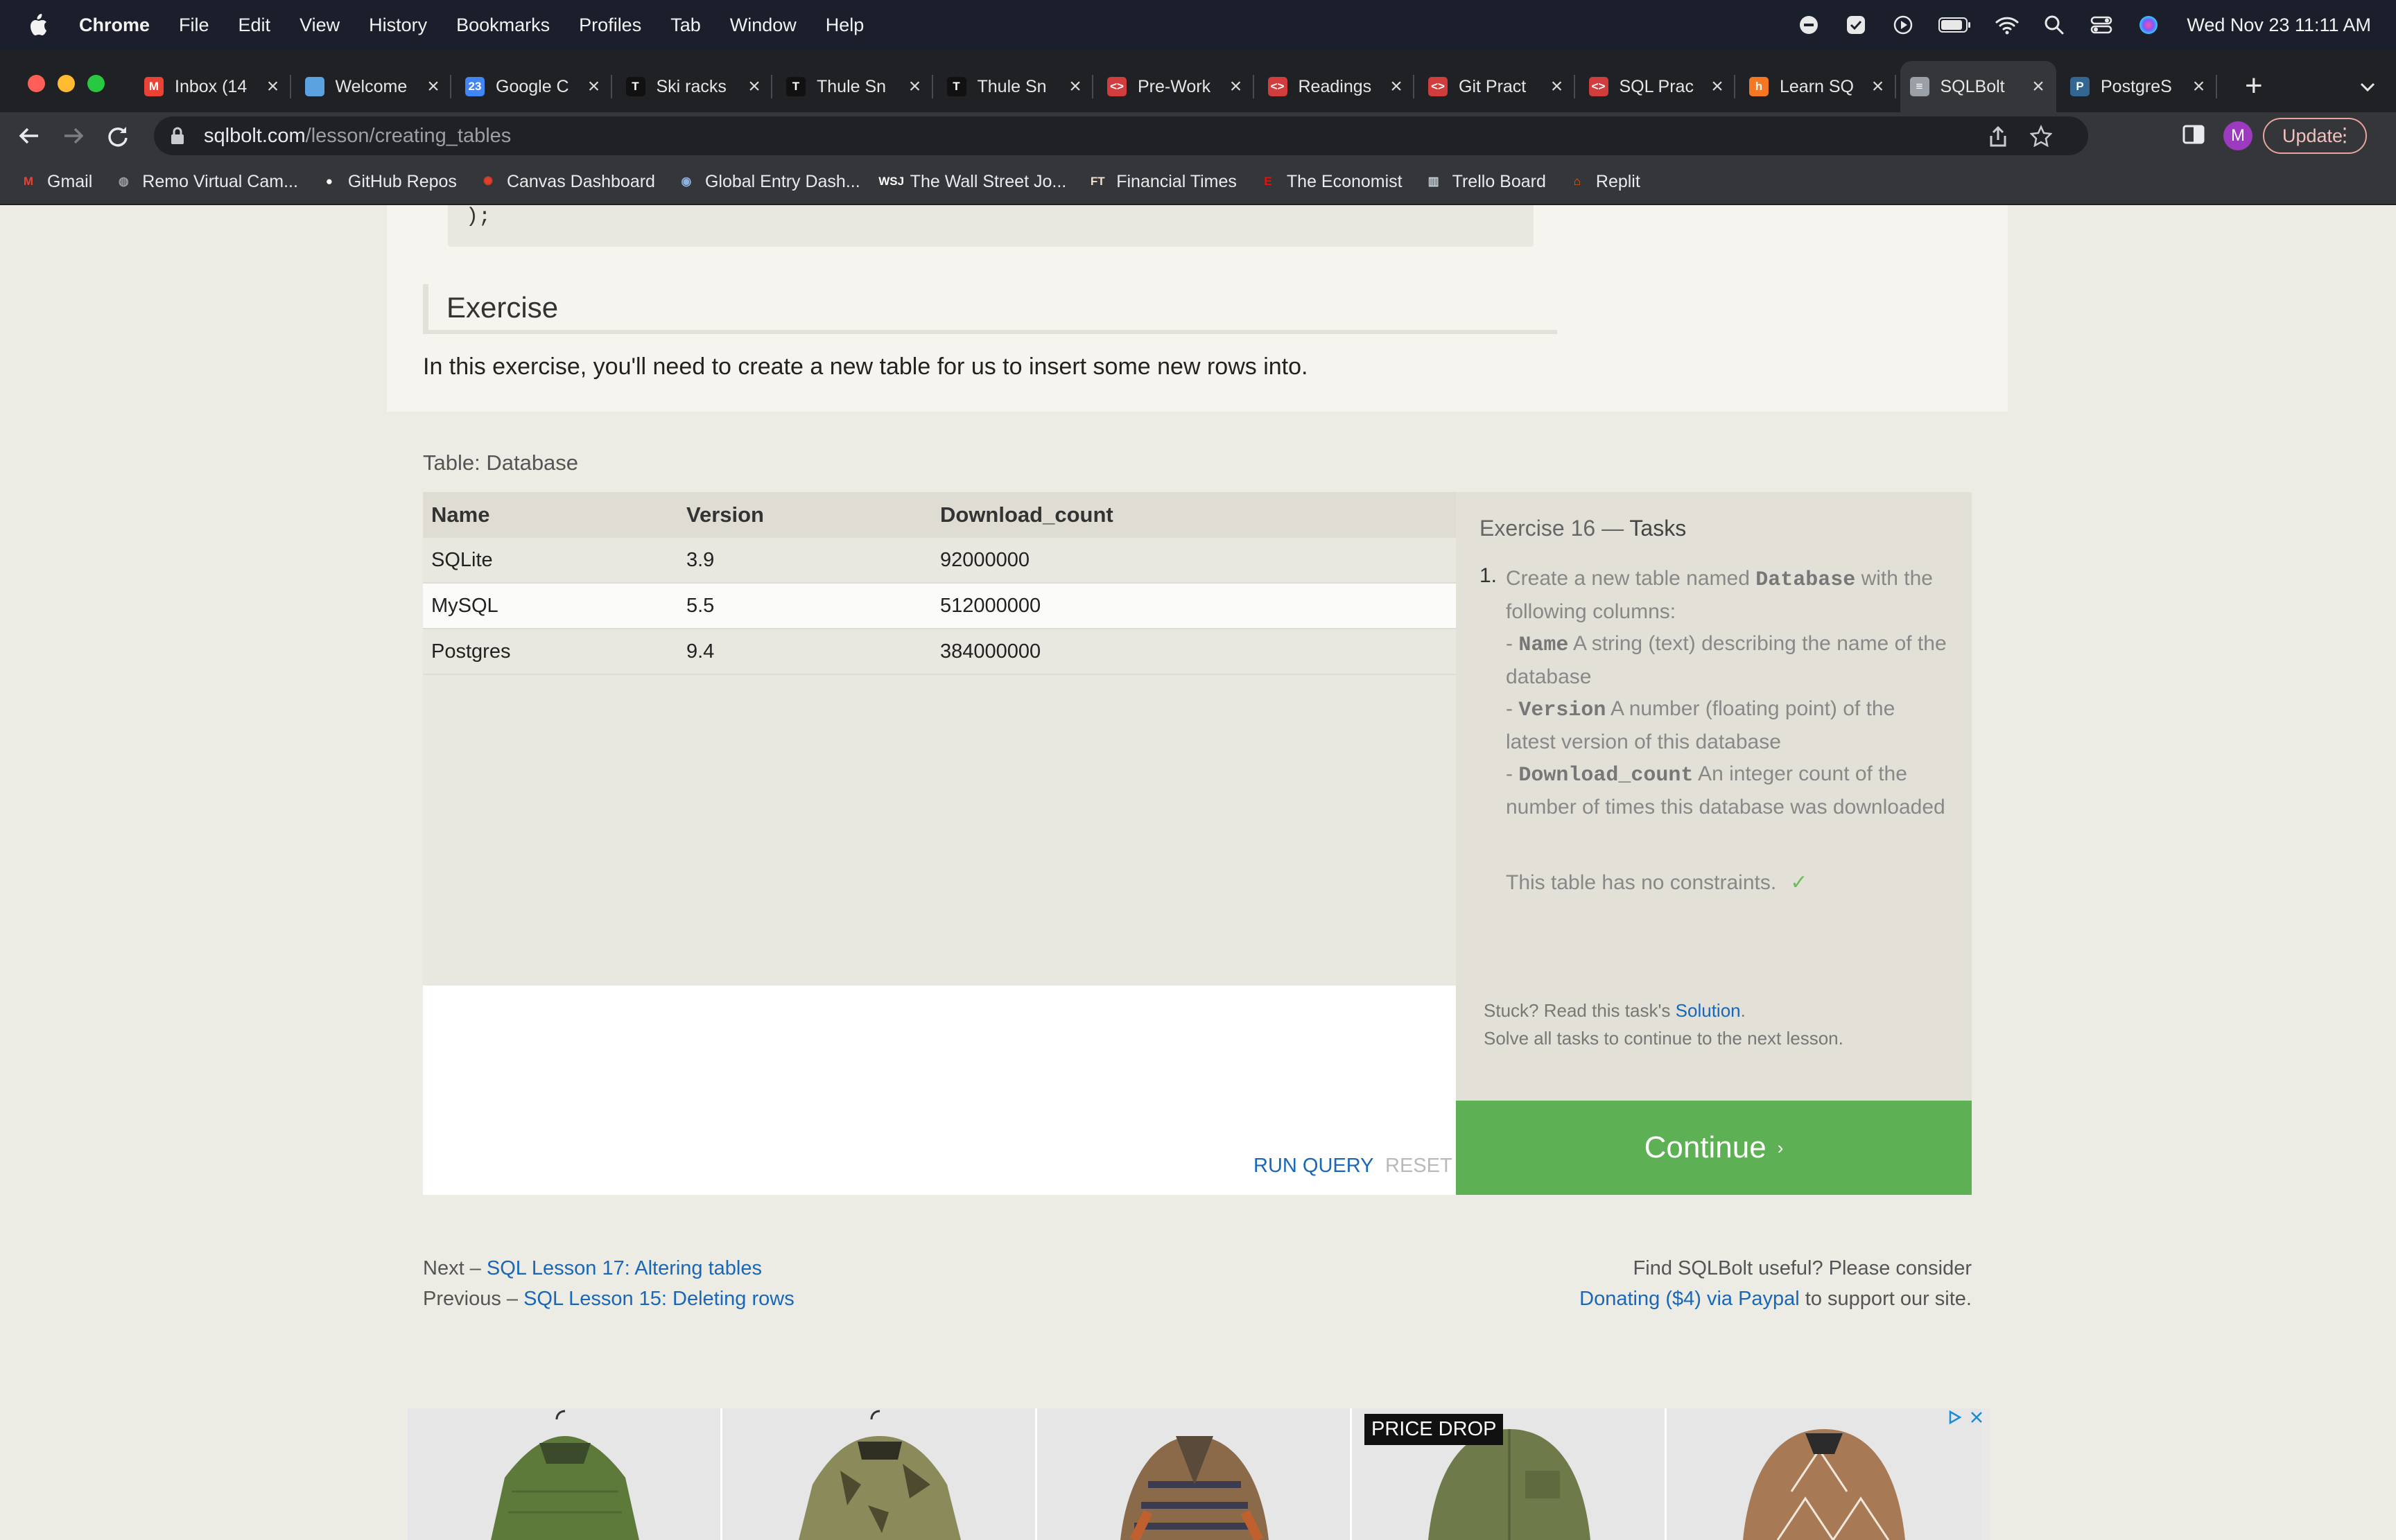  What do you see at coordinates (38, 24) in the screenshot?
I see `apple-icon` at bounding box center [38, 24].